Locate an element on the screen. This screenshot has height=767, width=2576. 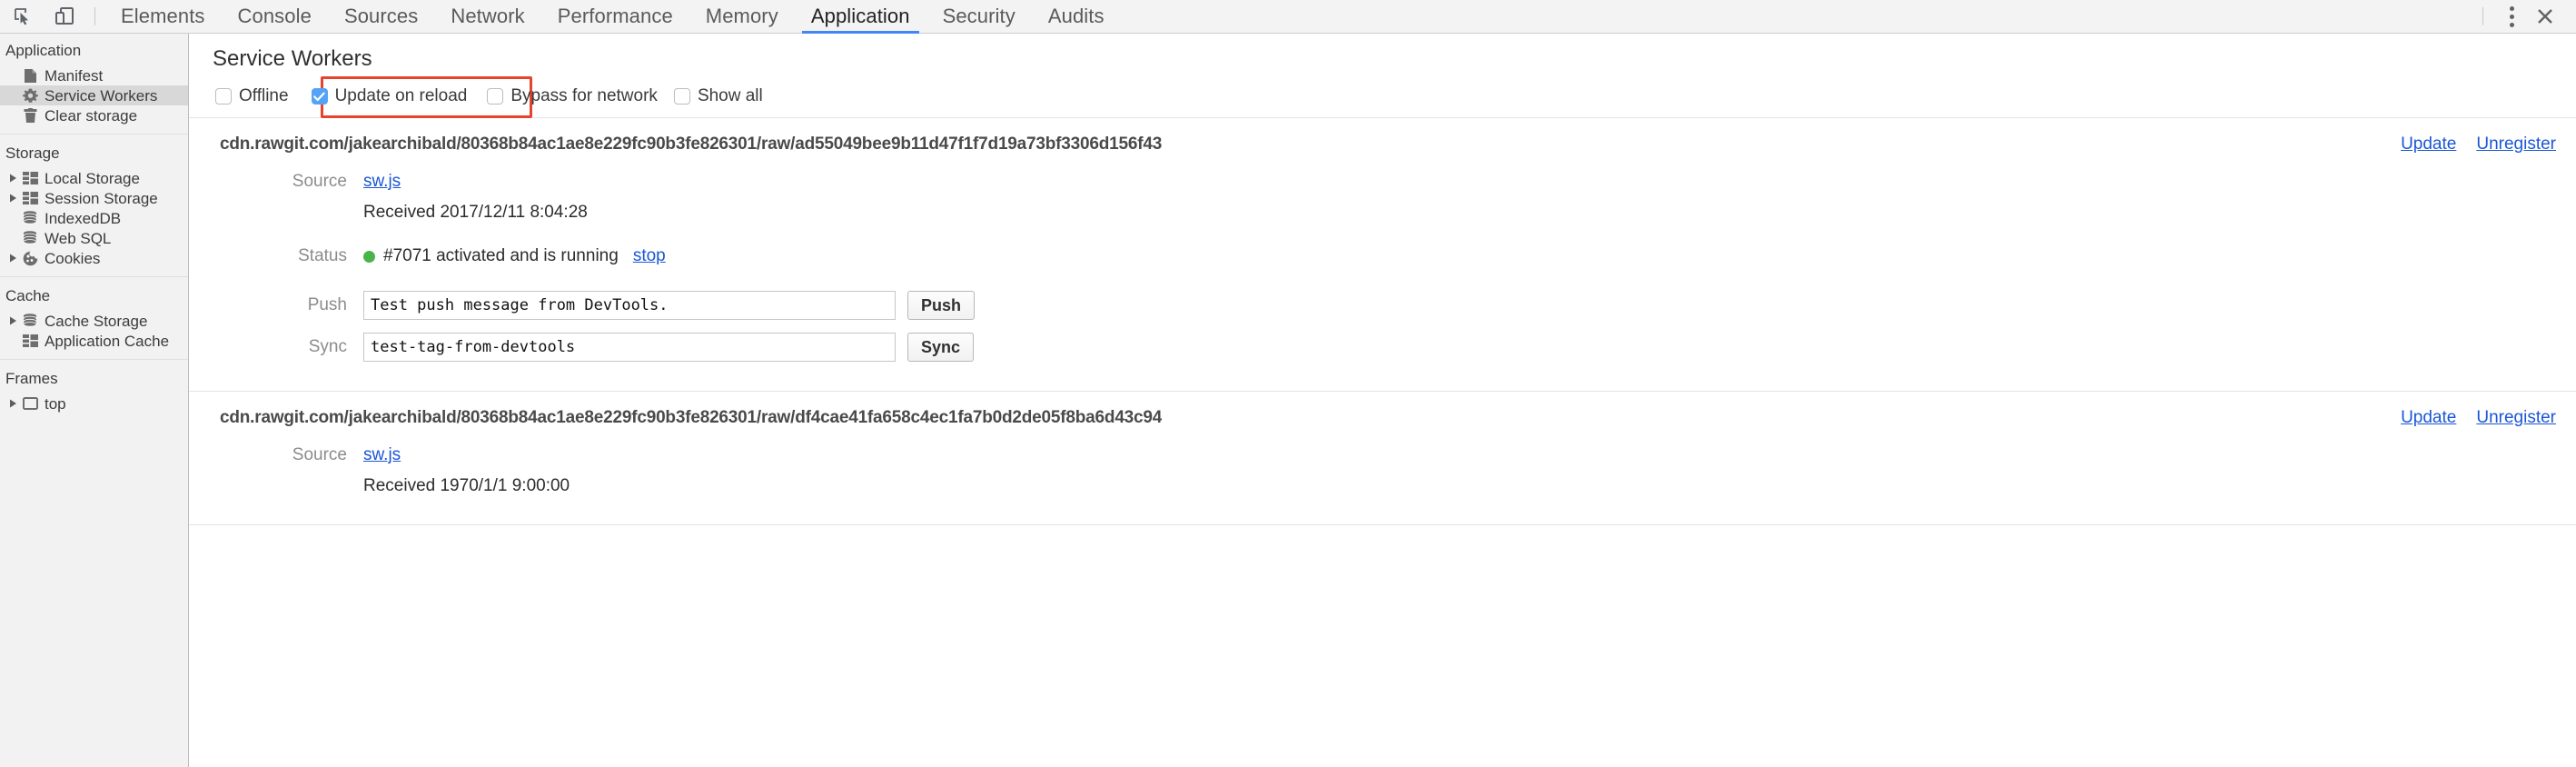
more-vertical-icon is located at coordinates (2511, 16).